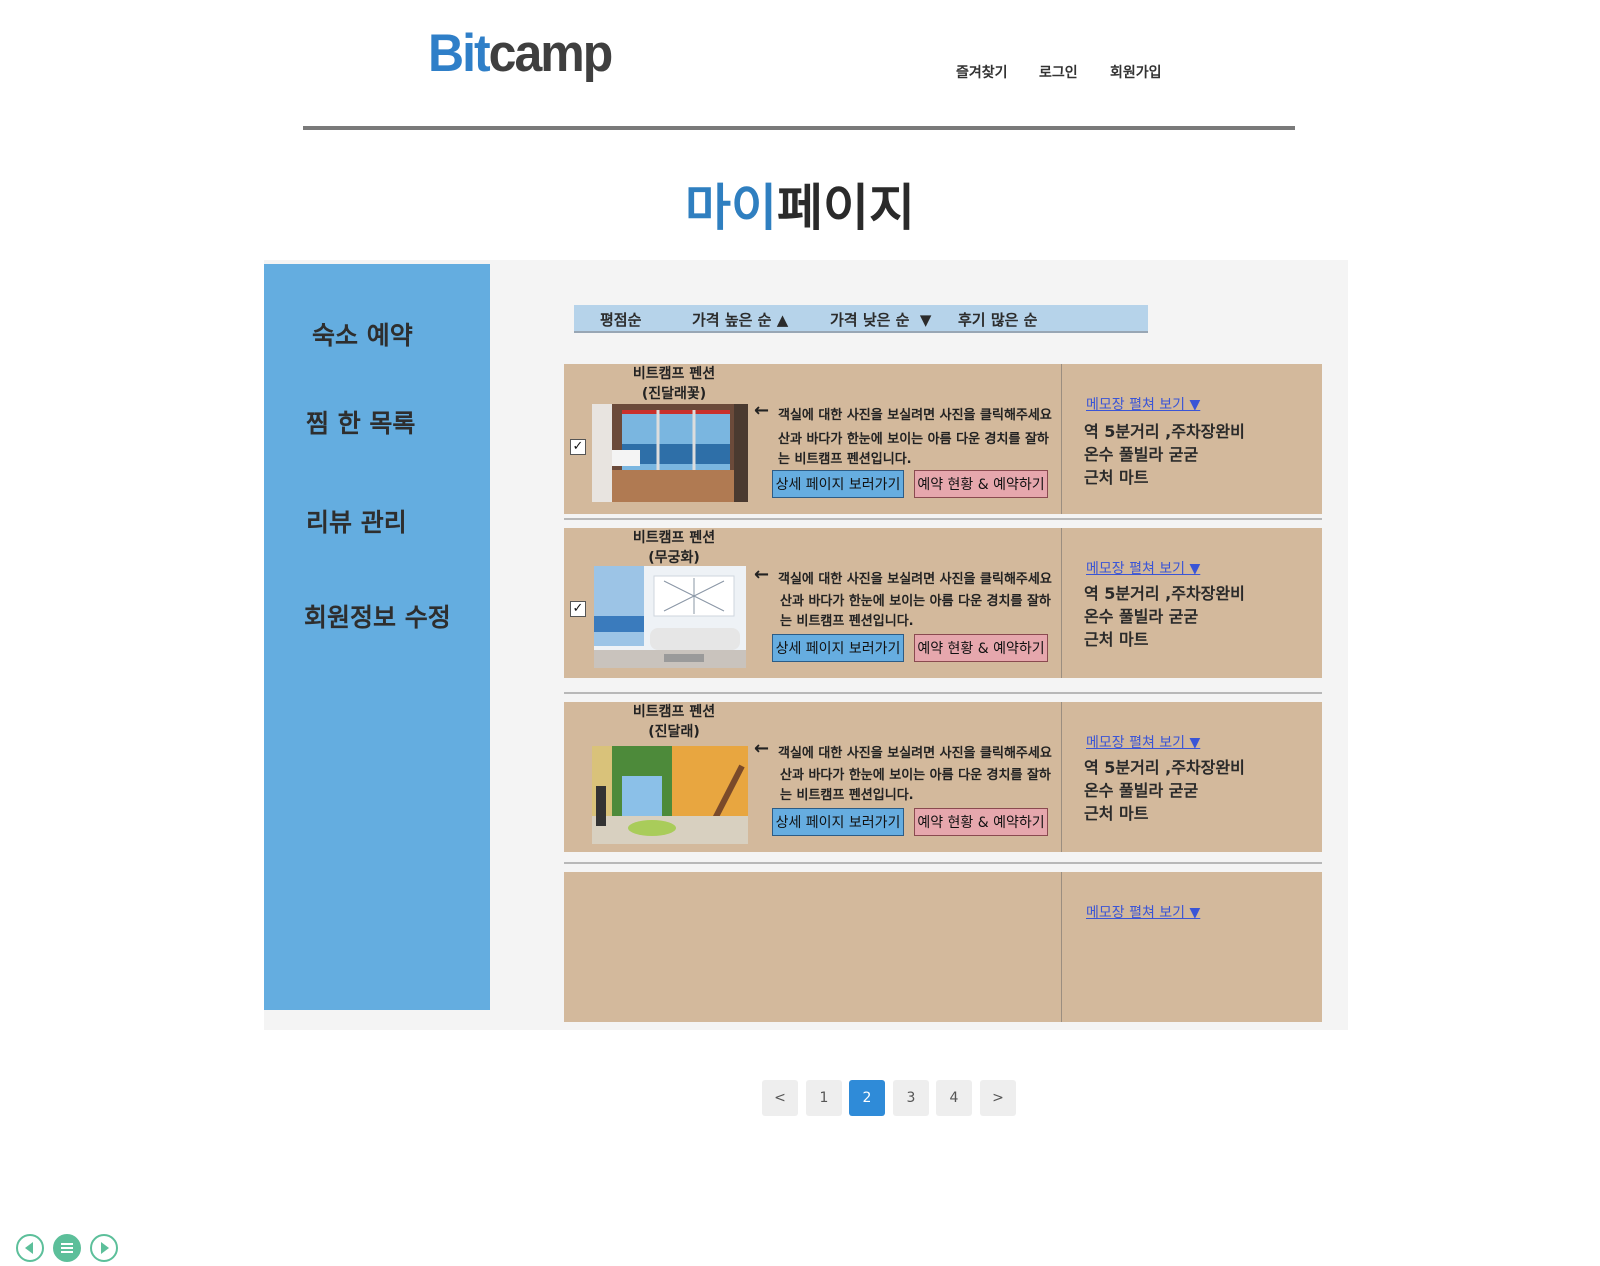  I want to click on pension-card-empty: 메모장 펼쳐 보기 ▼, so click(943, 947).